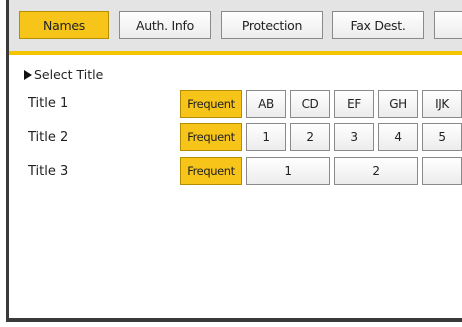 This screenshot has width=462, height=327. What do you see at coordinates (266, 104) in the screenshot?
I see `title-1-key-ab: AB` at bounding box center [266, 104].